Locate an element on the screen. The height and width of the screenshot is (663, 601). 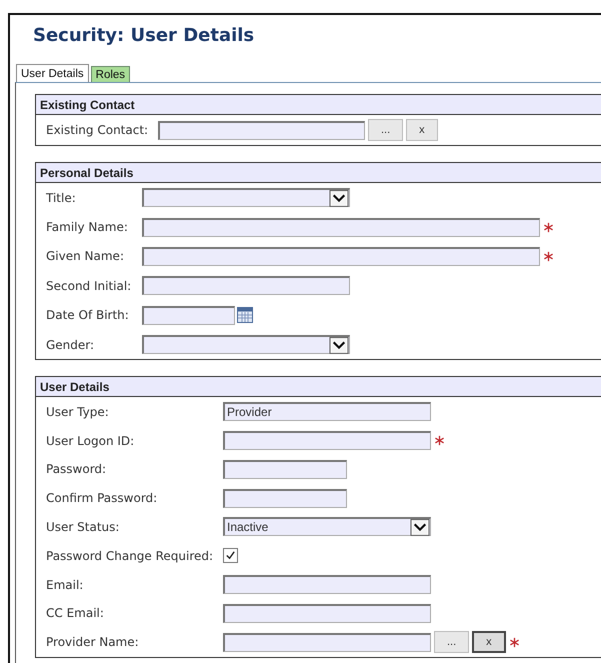
section-header: Personal Details is located at coordinates (318, 173).